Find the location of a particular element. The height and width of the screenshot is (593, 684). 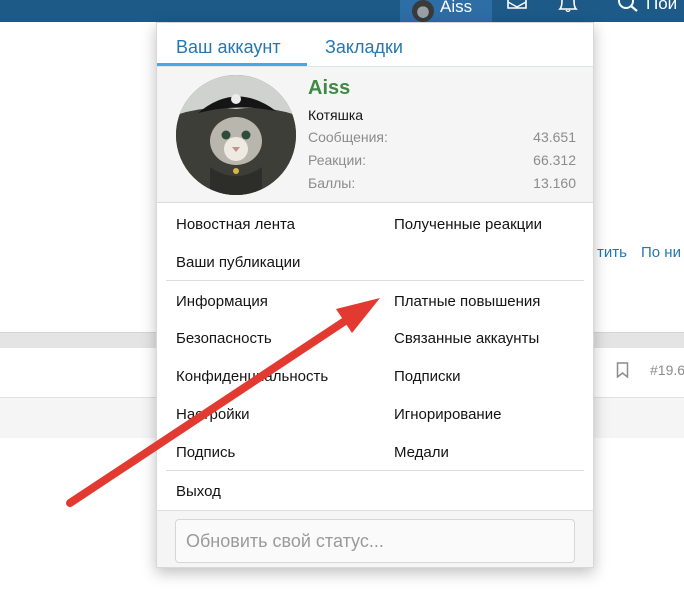

stat-value: 43.651 is located at coordinates (554, 137).